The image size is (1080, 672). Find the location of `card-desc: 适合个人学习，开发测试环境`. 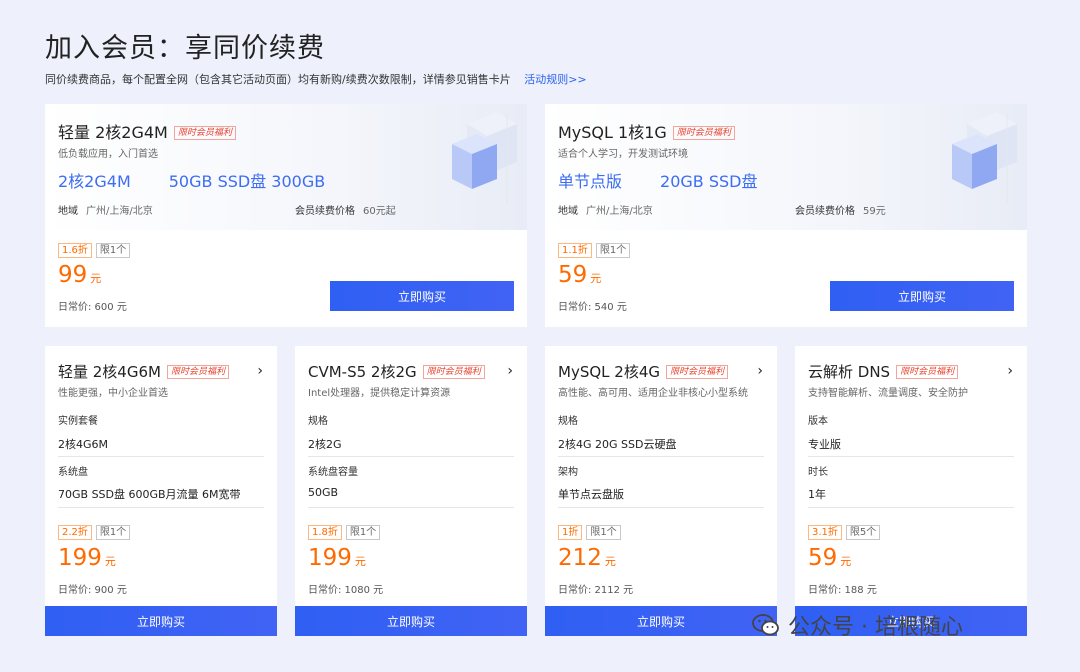

card-desc: 适合个人学习，开发测试环境 is located at coordinates (623, 154).